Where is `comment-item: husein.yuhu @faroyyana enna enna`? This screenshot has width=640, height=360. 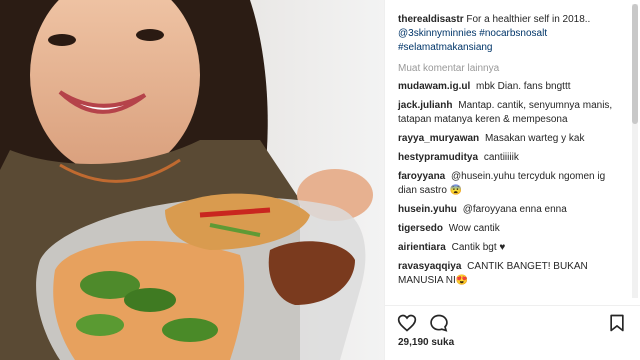
comment-item: husein.yuhu @faroyyana enna enna is located at coordinates (514, 210).